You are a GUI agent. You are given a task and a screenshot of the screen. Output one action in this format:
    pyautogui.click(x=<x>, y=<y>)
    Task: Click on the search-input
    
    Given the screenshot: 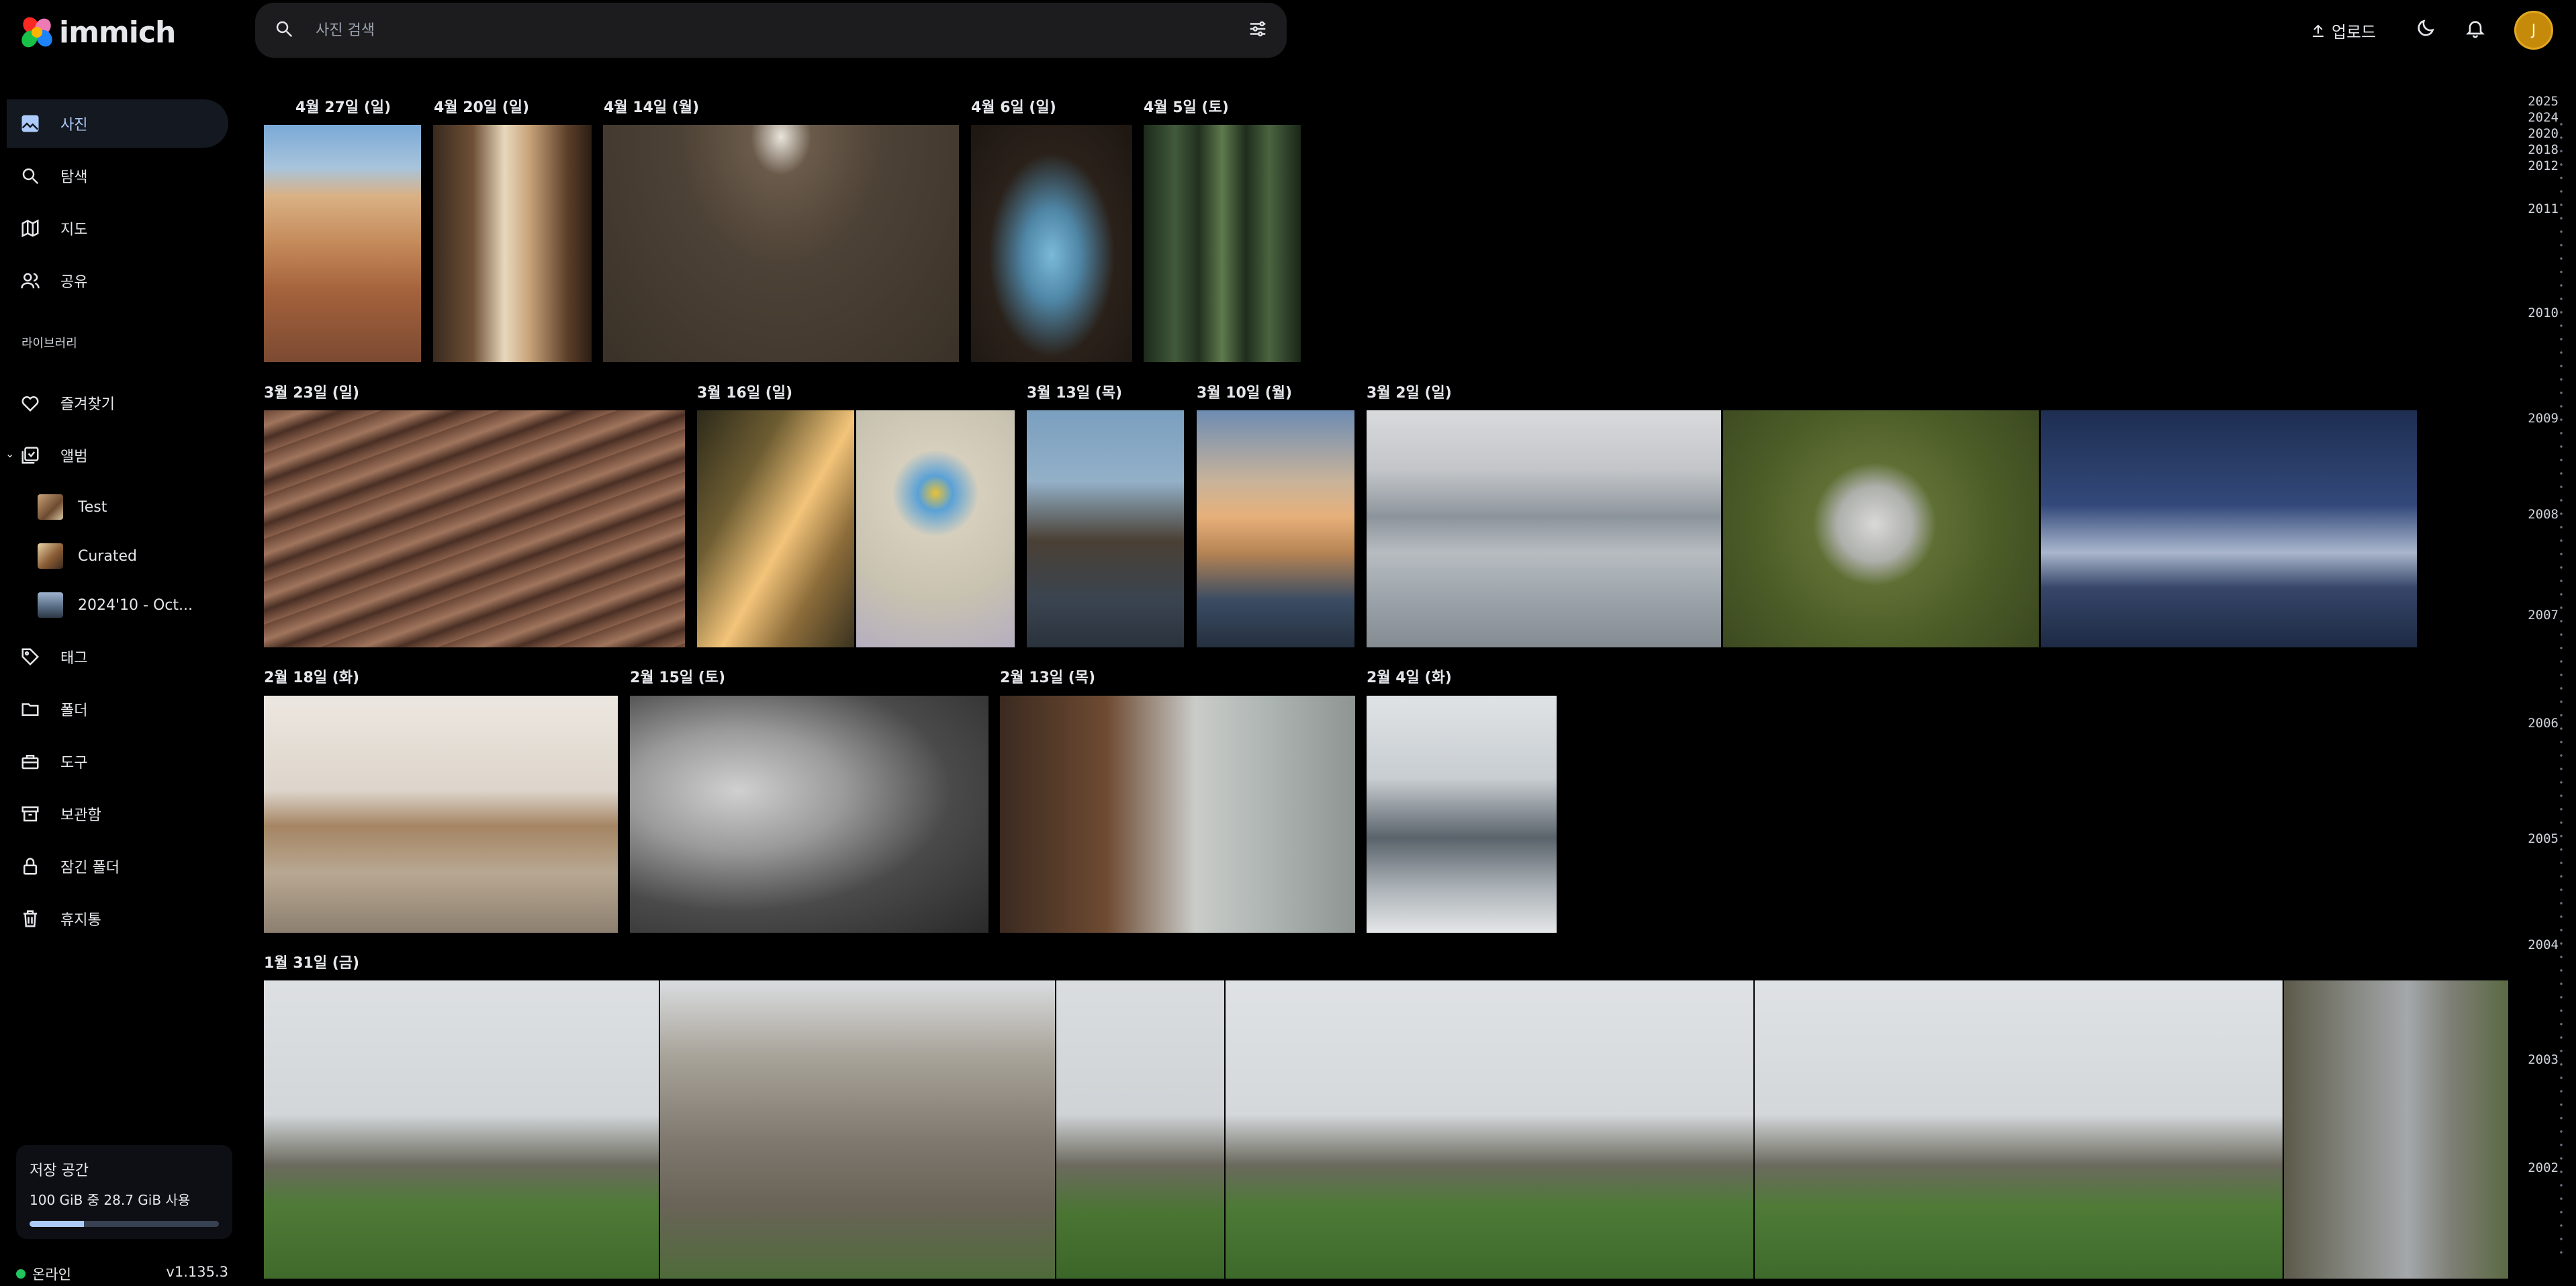 What is the action you would take?
    pyautogui.click(x=782, y=30)
    